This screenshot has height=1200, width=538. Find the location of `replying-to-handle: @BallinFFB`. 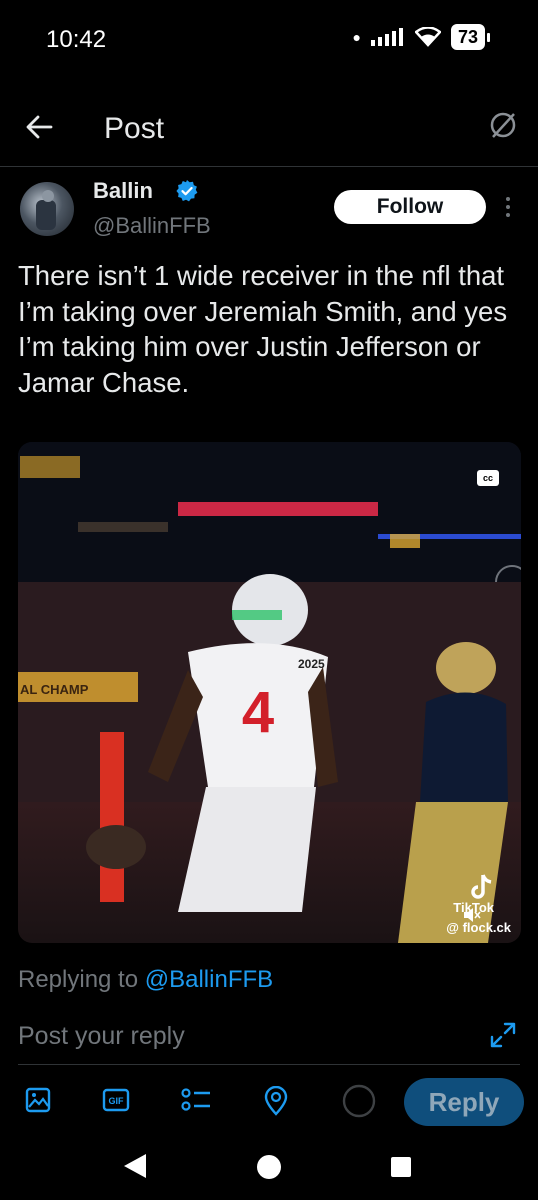

replying-to-handle: @BallinFFB is located at coordinates (209, 979).